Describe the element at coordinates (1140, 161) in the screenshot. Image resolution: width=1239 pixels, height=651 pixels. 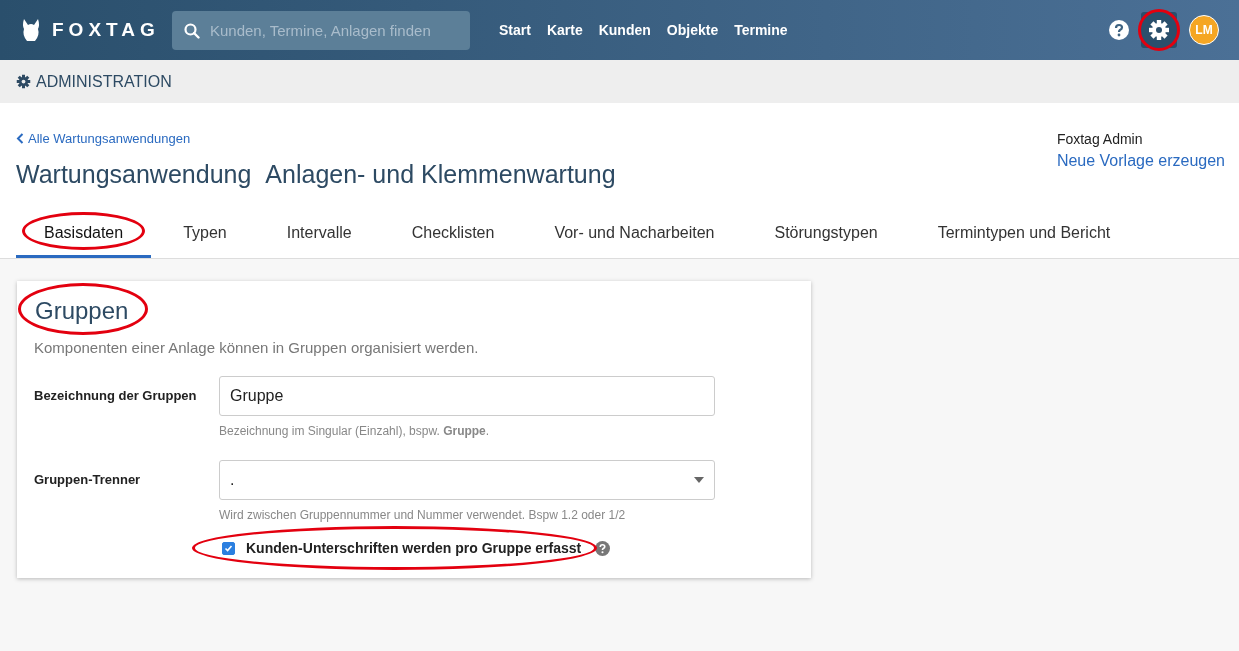
I see `new-template-link: Neue Vorlage erzeugen` at that location.